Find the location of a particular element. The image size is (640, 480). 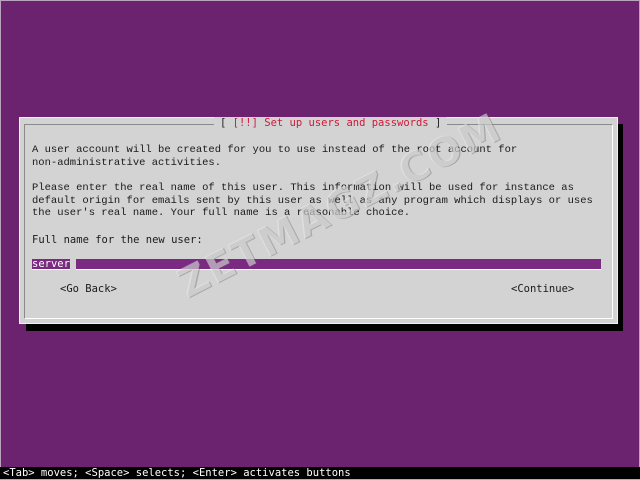

dialog-title-text: [!!] Set up users and passwords is located at coordinates (330, 123).